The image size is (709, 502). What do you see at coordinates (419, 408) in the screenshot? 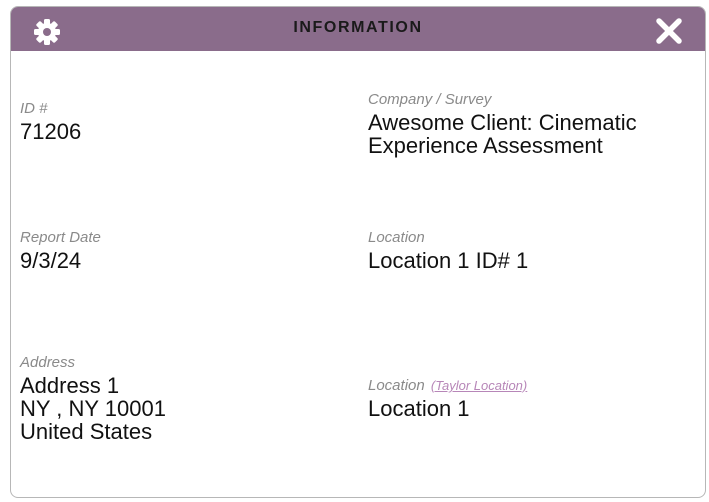
I see `location-name-value: Location 1` at bounding box center [419, 408].